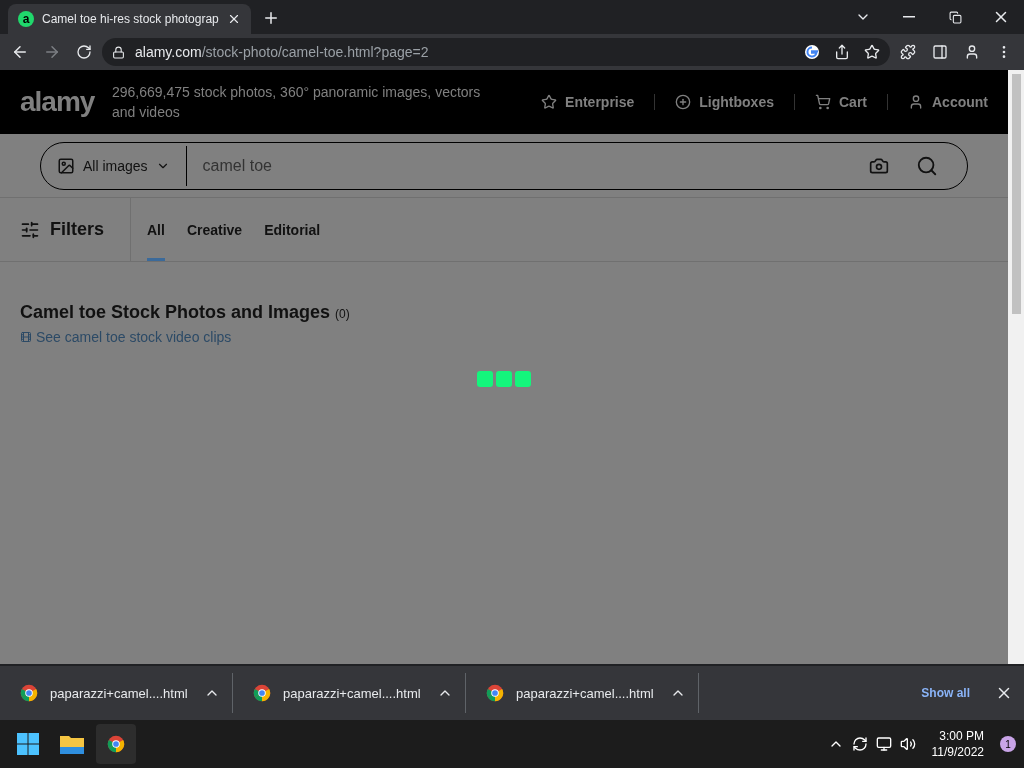  What do you see at coordinates (156, 229) in the screenshot?
I see `filter-tab: All` at bounding box center [156, 229].